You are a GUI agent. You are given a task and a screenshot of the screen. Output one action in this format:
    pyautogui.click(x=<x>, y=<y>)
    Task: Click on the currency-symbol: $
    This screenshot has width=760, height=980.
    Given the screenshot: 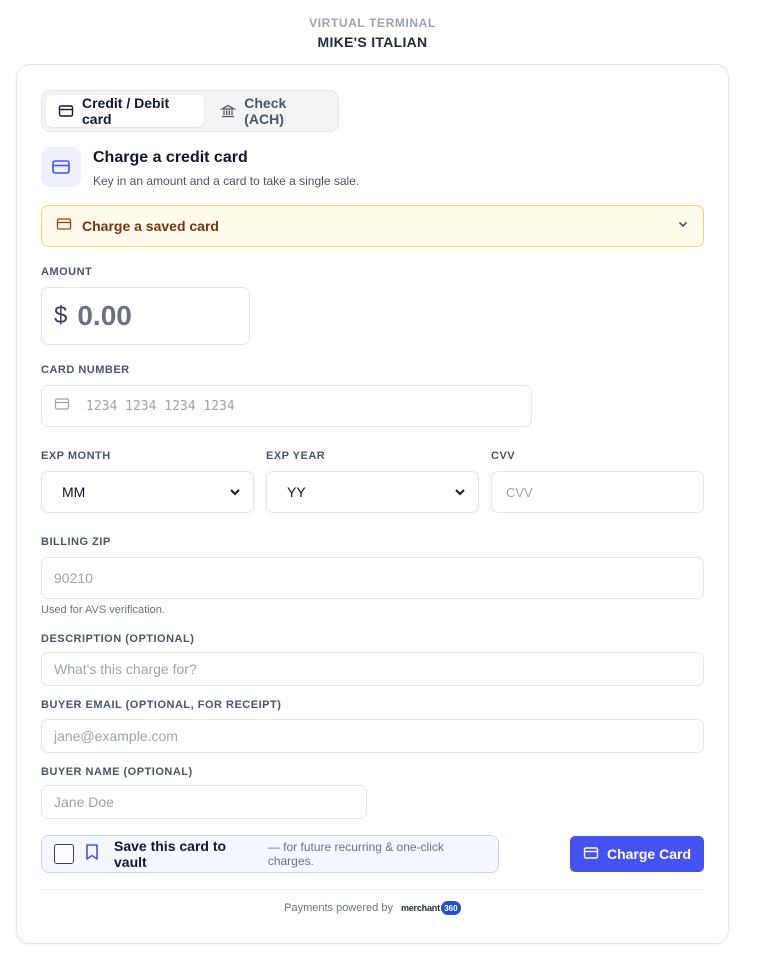 What is the action you would take?
    pyautogui.click(x=61, y=315)
    